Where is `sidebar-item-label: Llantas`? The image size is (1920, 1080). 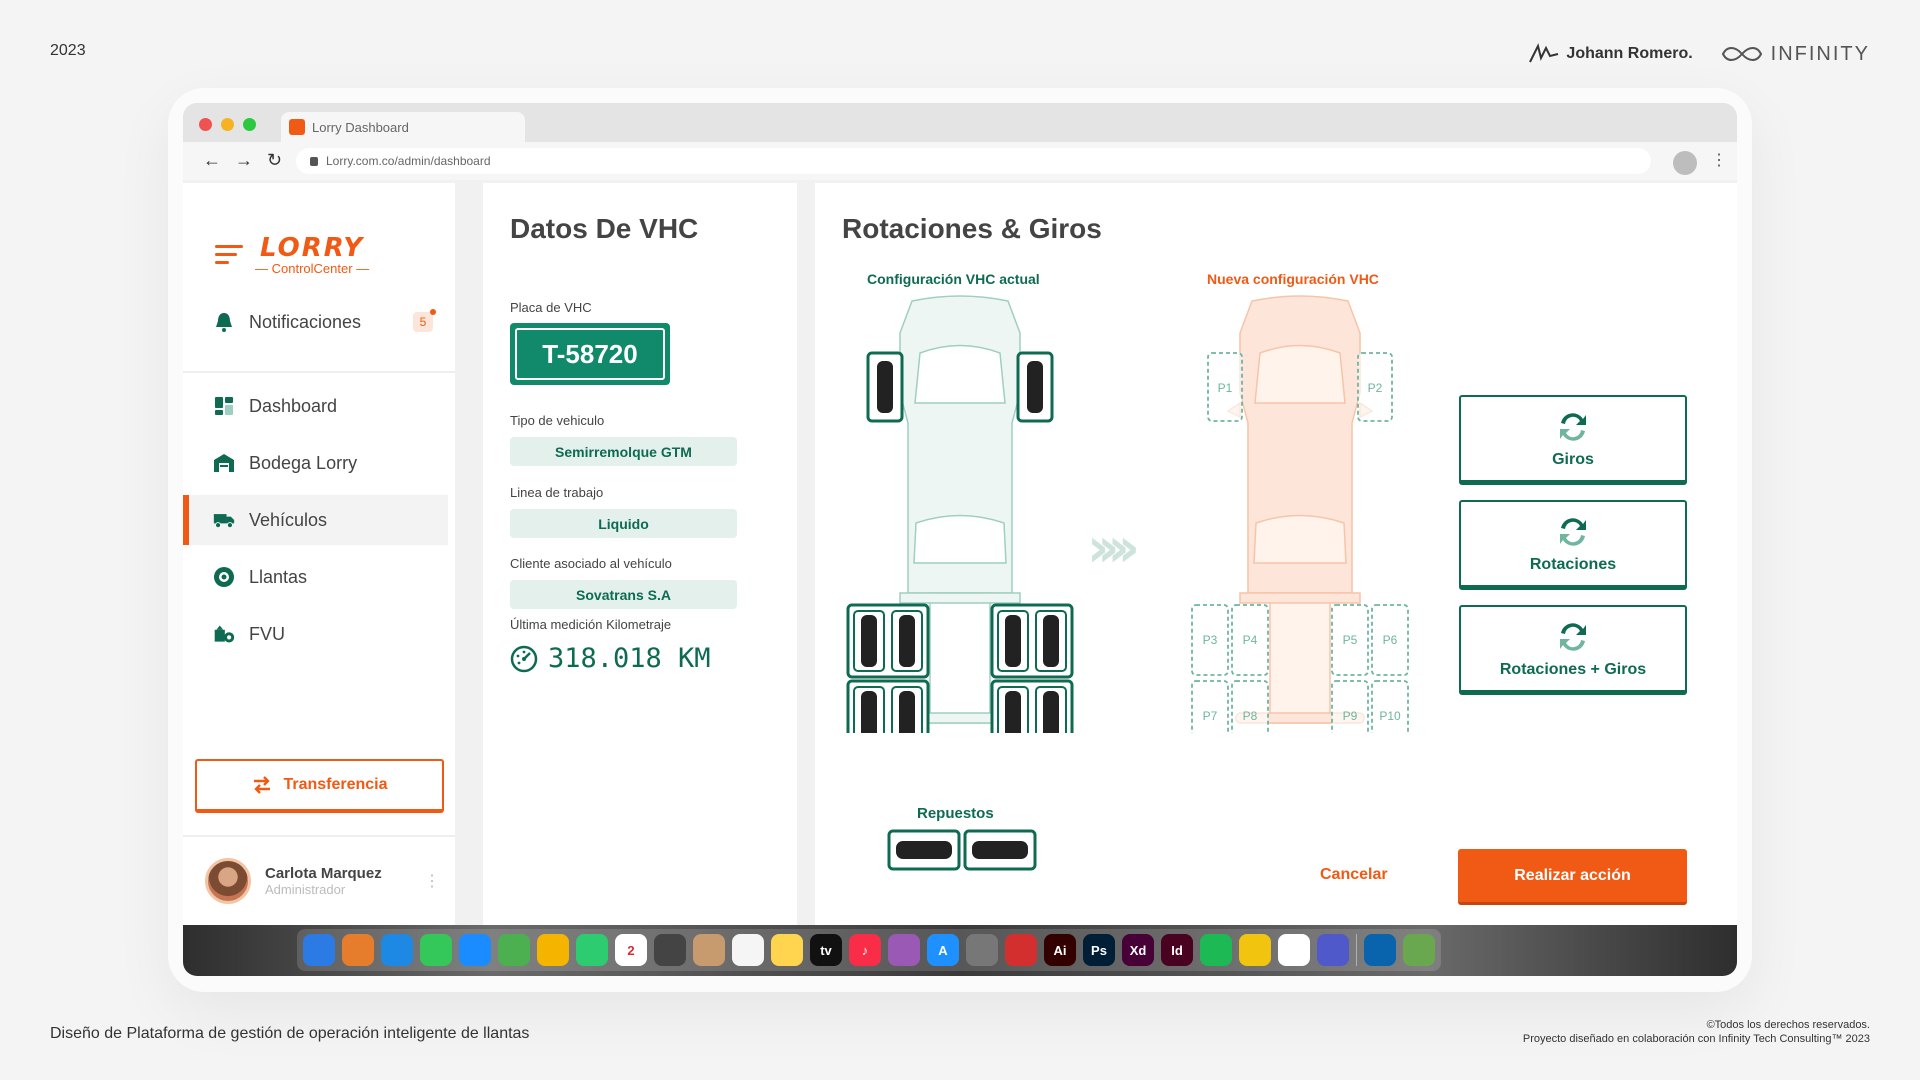 sidebar-item-label: Llantas is located at coordinates (278, 576).